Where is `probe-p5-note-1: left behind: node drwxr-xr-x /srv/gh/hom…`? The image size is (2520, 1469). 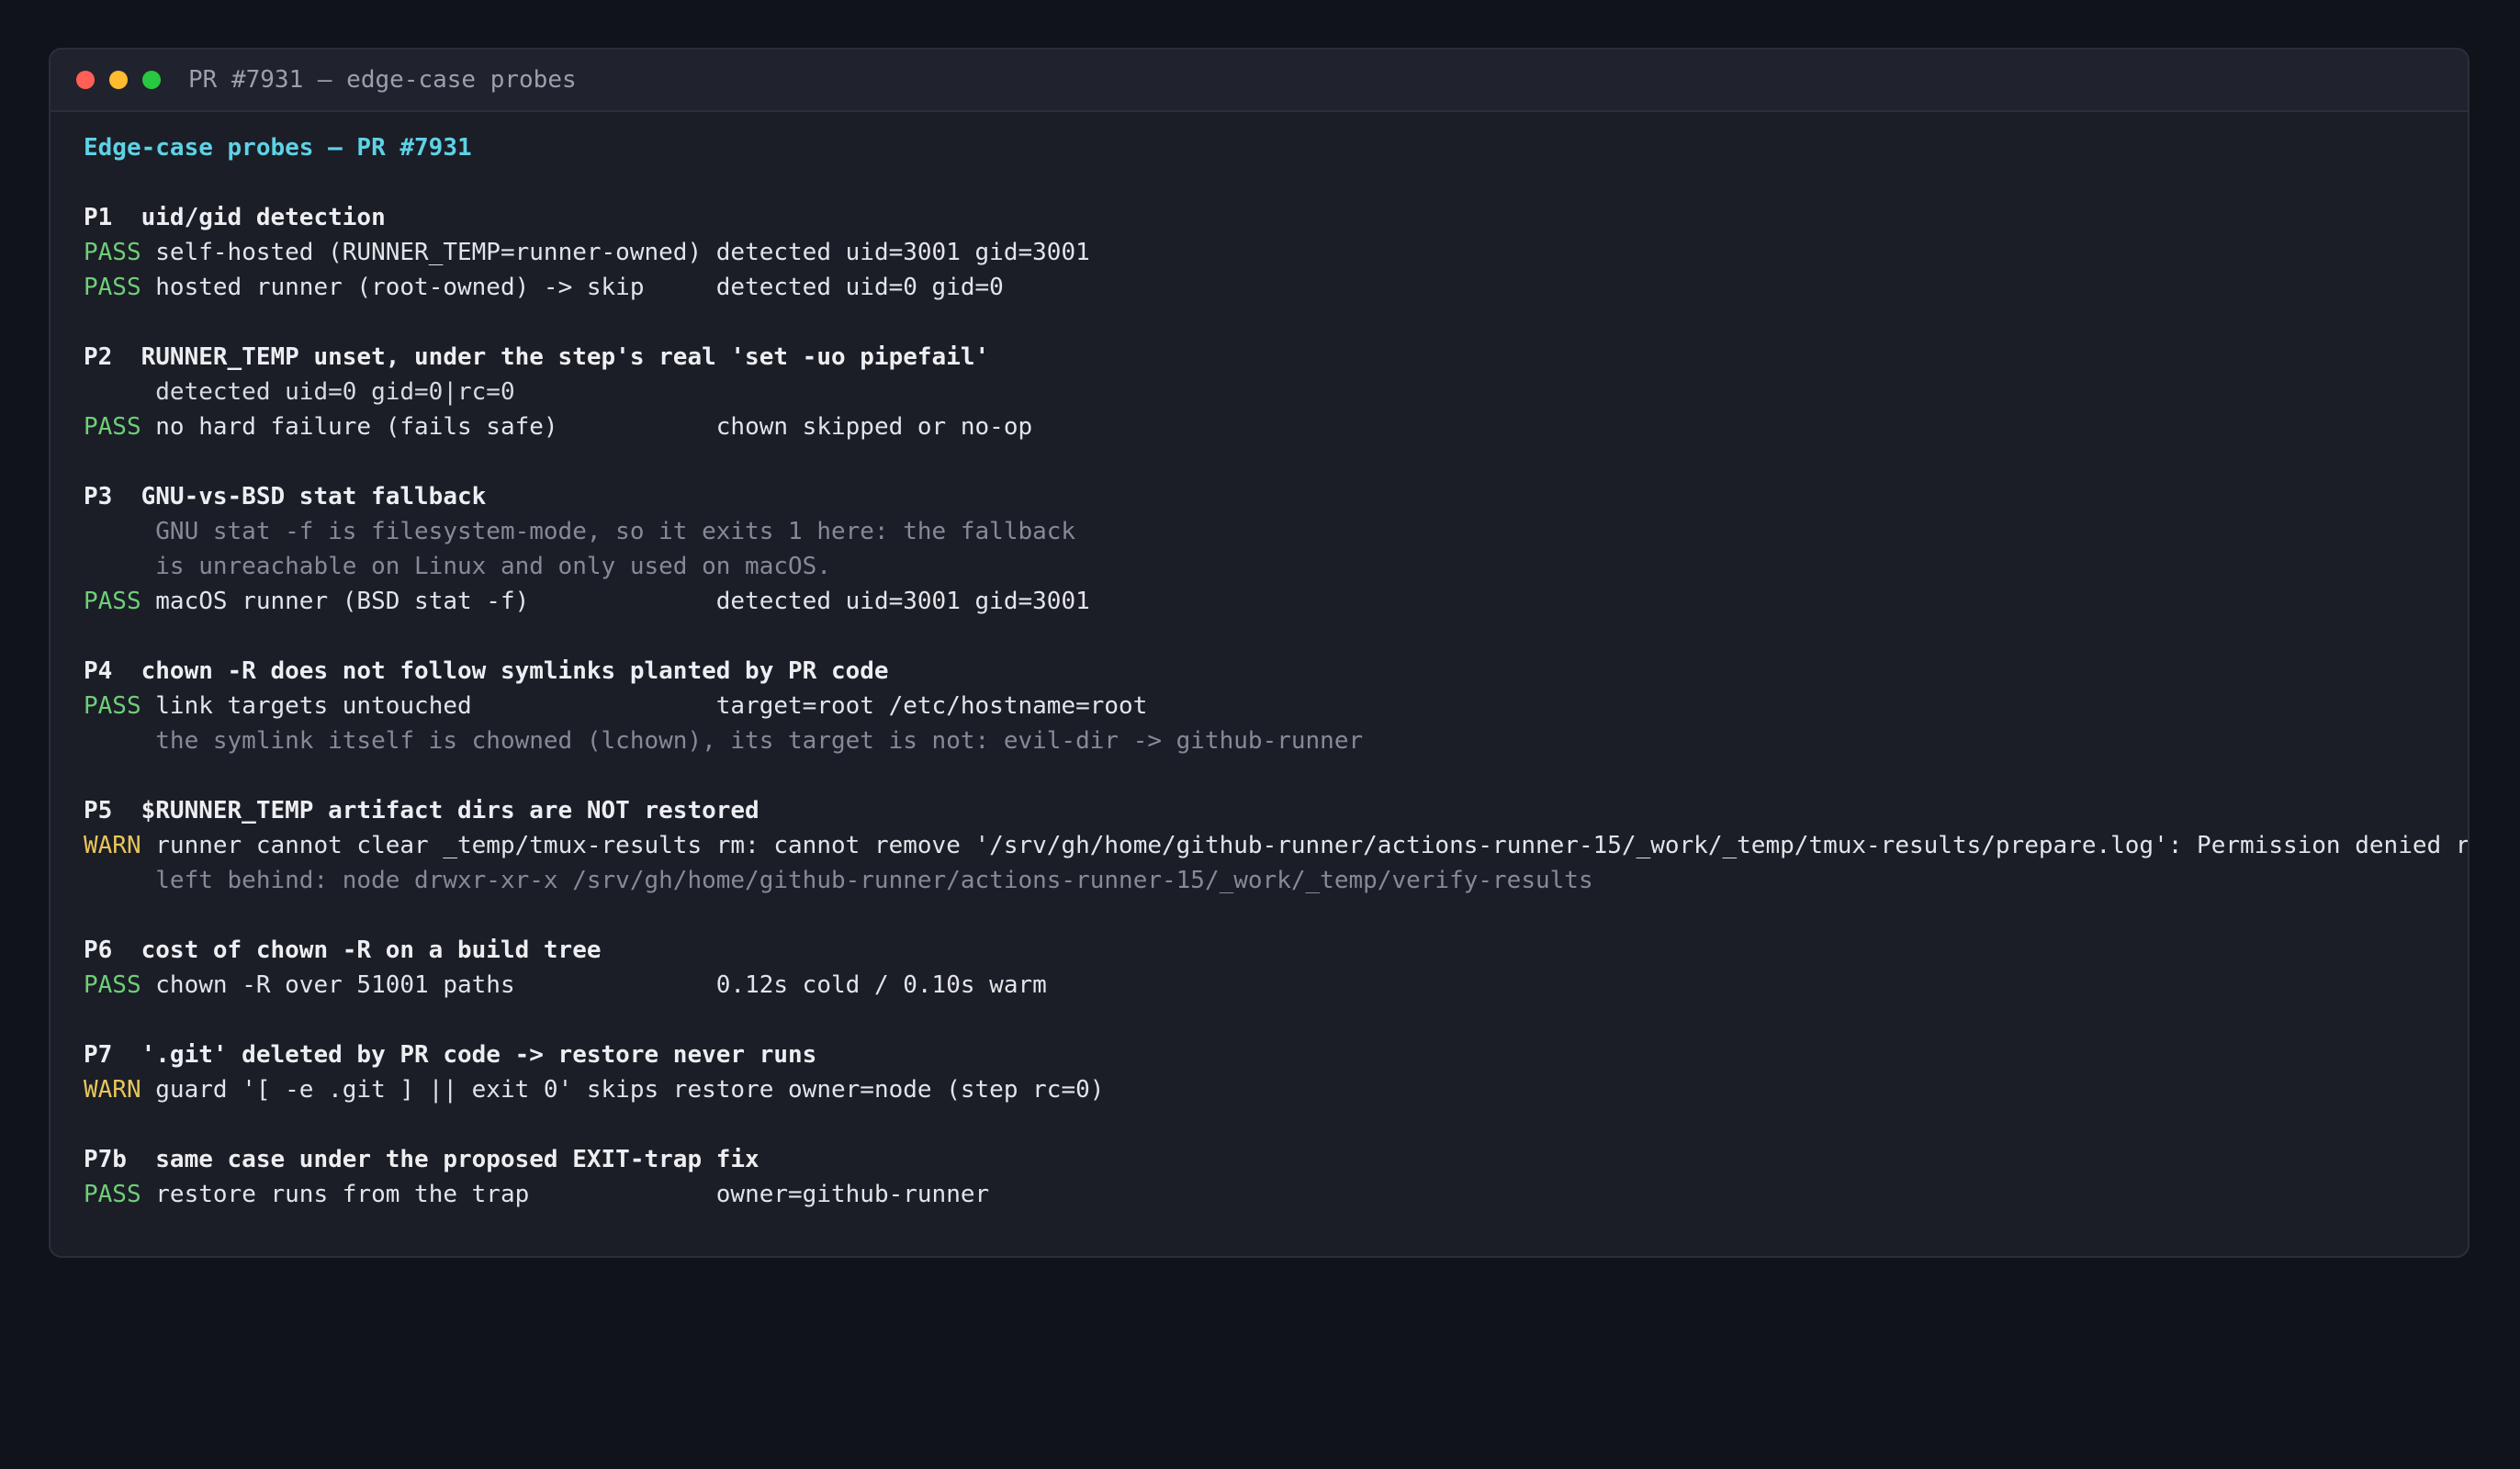 probe-p5-note-1: left behind: node drwxr-xr-x /srv/gh/hom… is located at coordinates (838, 881).